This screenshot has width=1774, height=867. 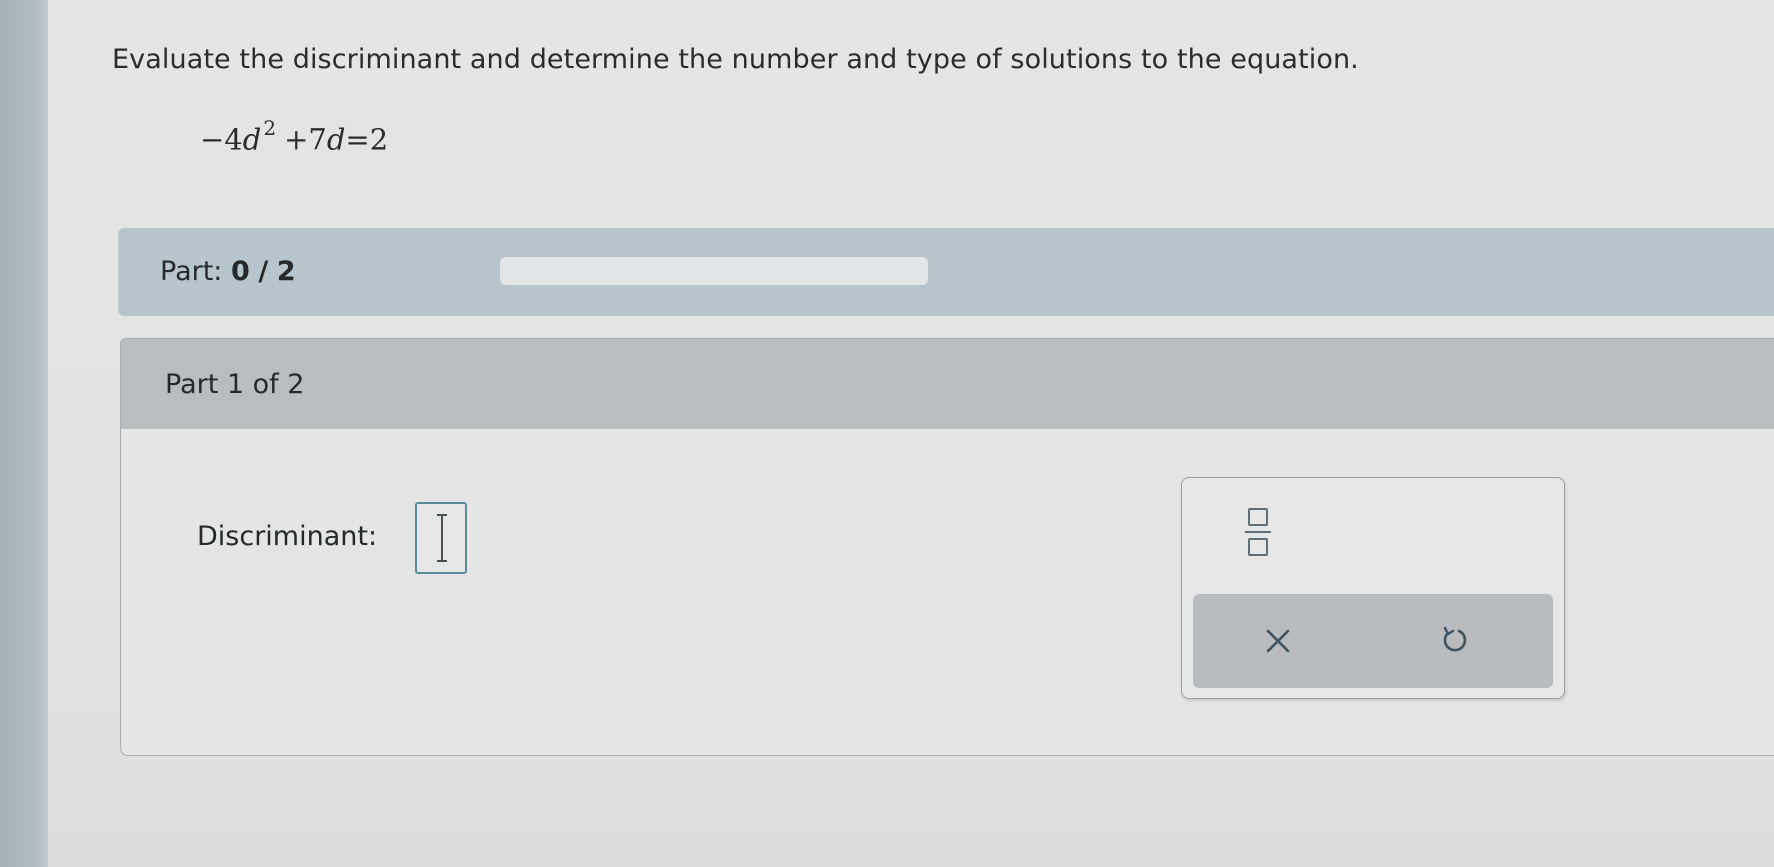 I want to click on part-header: Part 1 of 2, so click(x=947, y=384).